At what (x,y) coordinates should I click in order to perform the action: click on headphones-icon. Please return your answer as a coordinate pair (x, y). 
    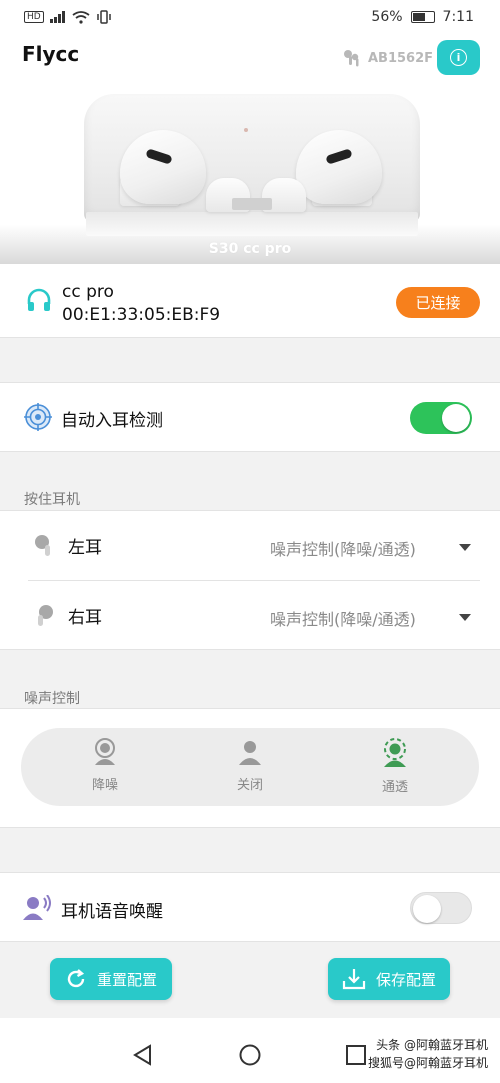
    Looking at the image, I should click on (39, 299).